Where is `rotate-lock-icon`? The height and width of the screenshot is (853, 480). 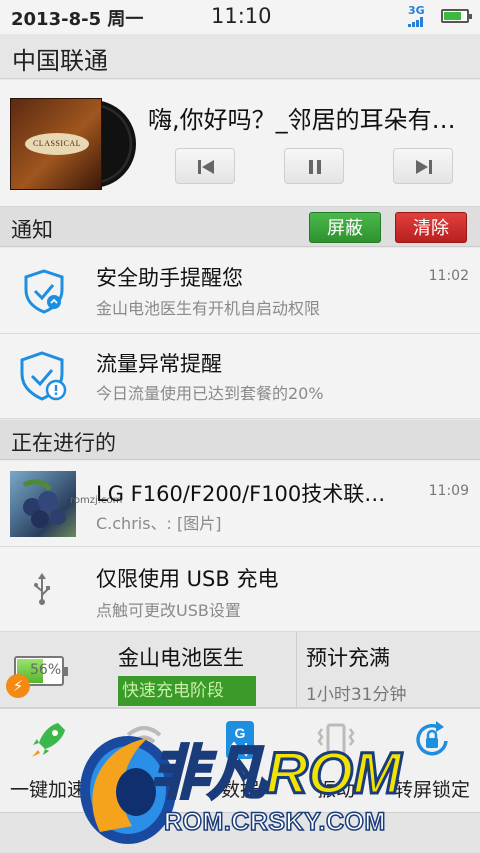 rotate-lock-icon is located at coordinates (432, 738).